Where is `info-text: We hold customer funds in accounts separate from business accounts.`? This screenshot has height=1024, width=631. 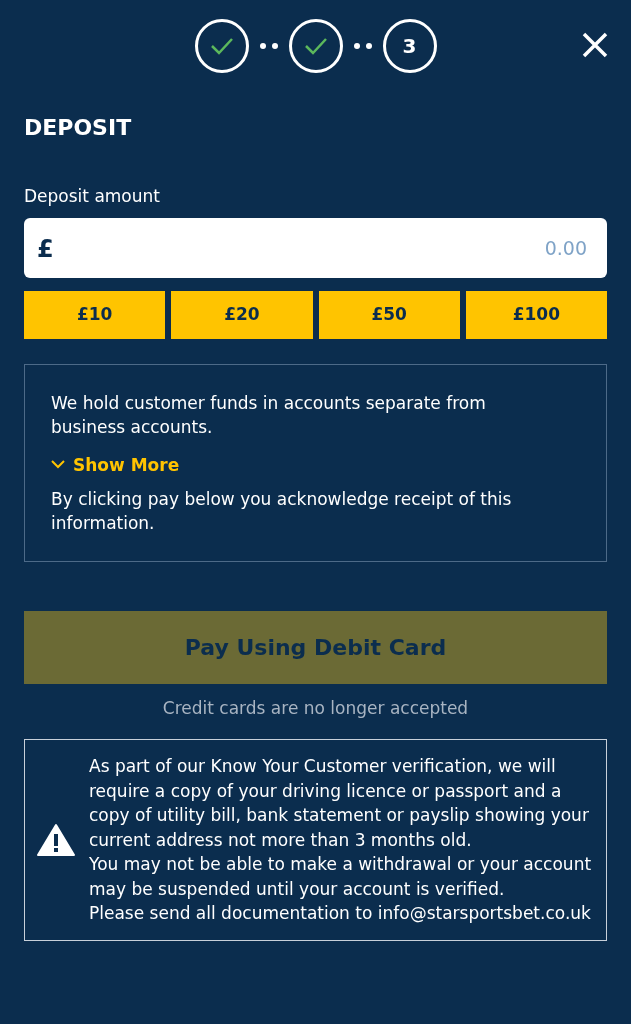
info-text: We hold customer funds in accounts separate from business accounts. is located at coordinates (269, 415).